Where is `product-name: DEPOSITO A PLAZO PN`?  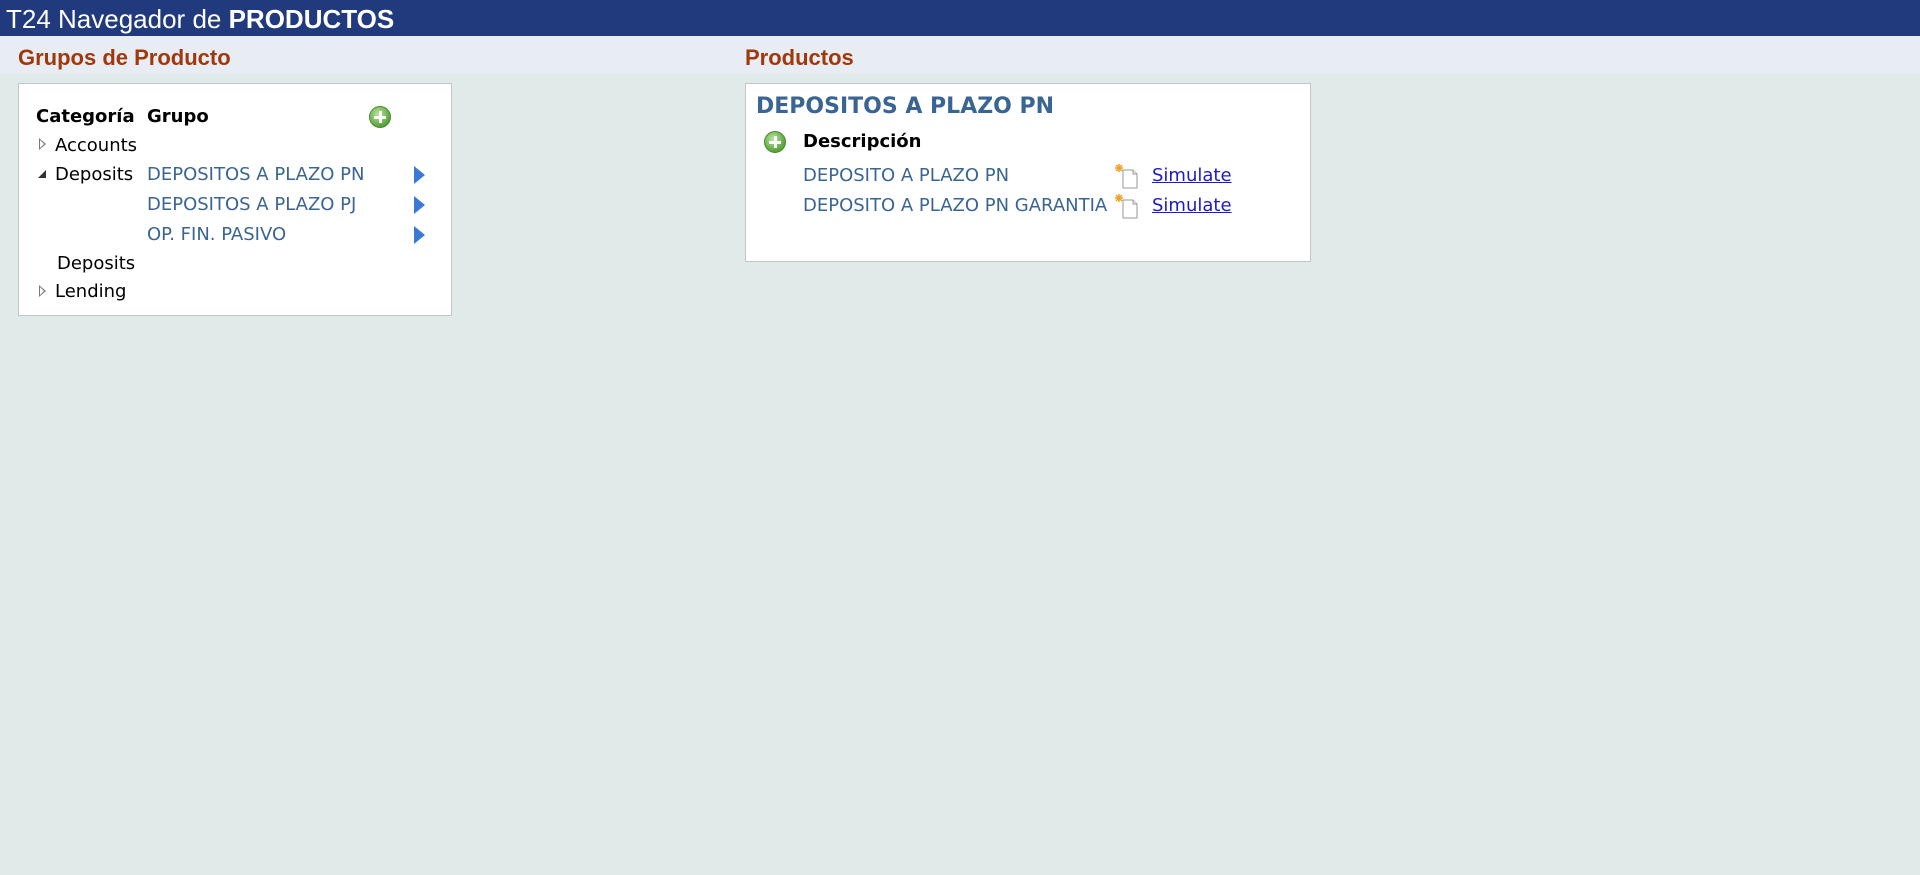
product-name: DEPOSITO A PLAZO PN is located at coordinates (906, 175).